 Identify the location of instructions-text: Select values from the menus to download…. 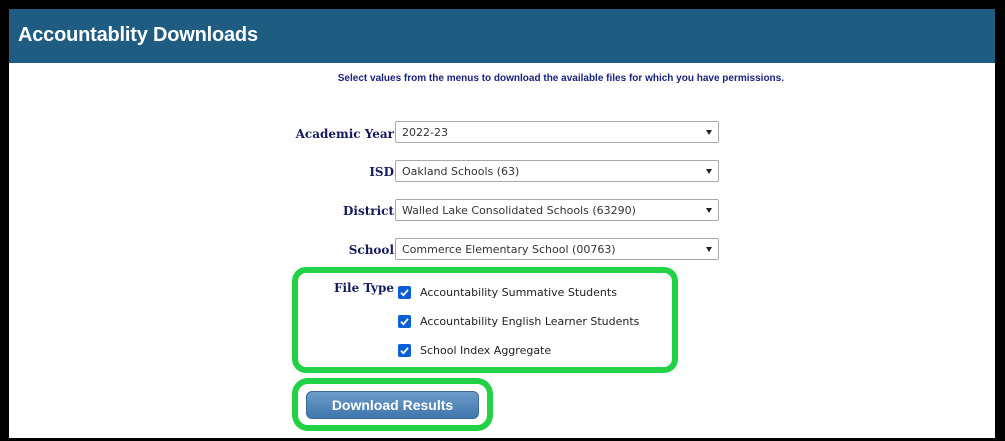
(396, 78).